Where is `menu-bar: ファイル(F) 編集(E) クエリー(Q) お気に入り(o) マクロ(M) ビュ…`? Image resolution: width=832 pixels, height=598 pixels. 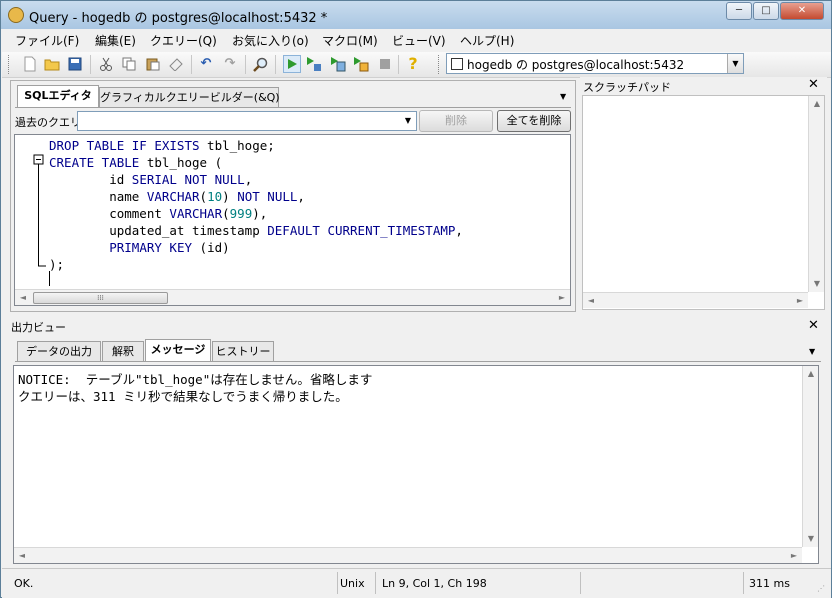 menu-bar: ファイル(F) 編集(E) クエリー(Q) お気に入り(o) マクロ(M) ビュ… is located at coordinates (416, 40).